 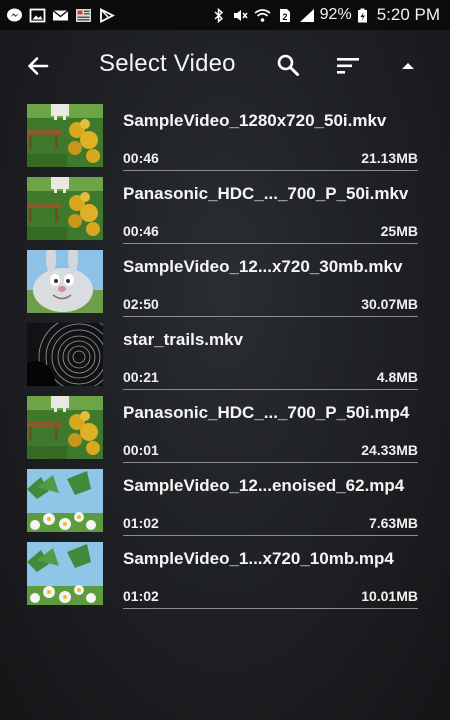 I want to click on video-filename: SampleVideo_1280x720_50i.mkv, so click(x=255, y=120).